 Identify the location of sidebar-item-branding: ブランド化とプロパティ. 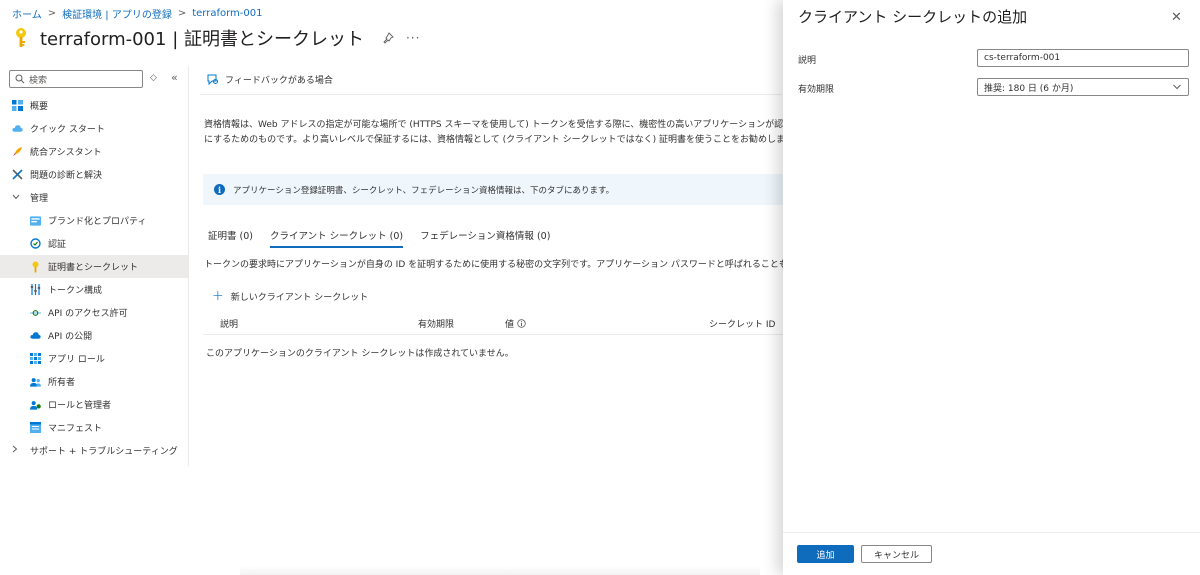
(94, 220).